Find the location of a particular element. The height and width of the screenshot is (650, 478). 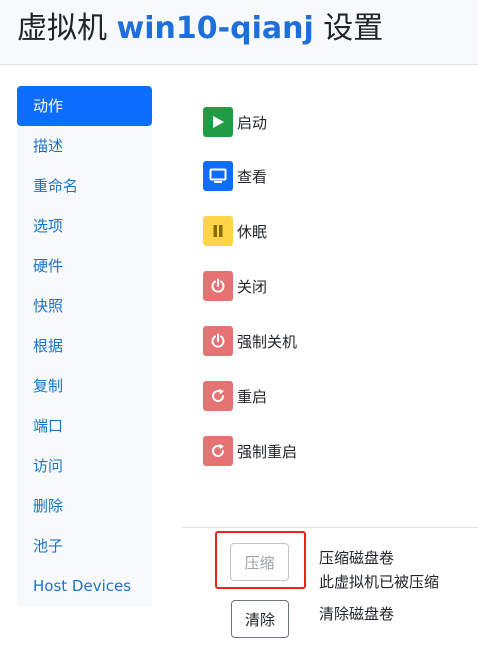

sidebar-item-based-on: 根据 is located at coordinates (84, 346).